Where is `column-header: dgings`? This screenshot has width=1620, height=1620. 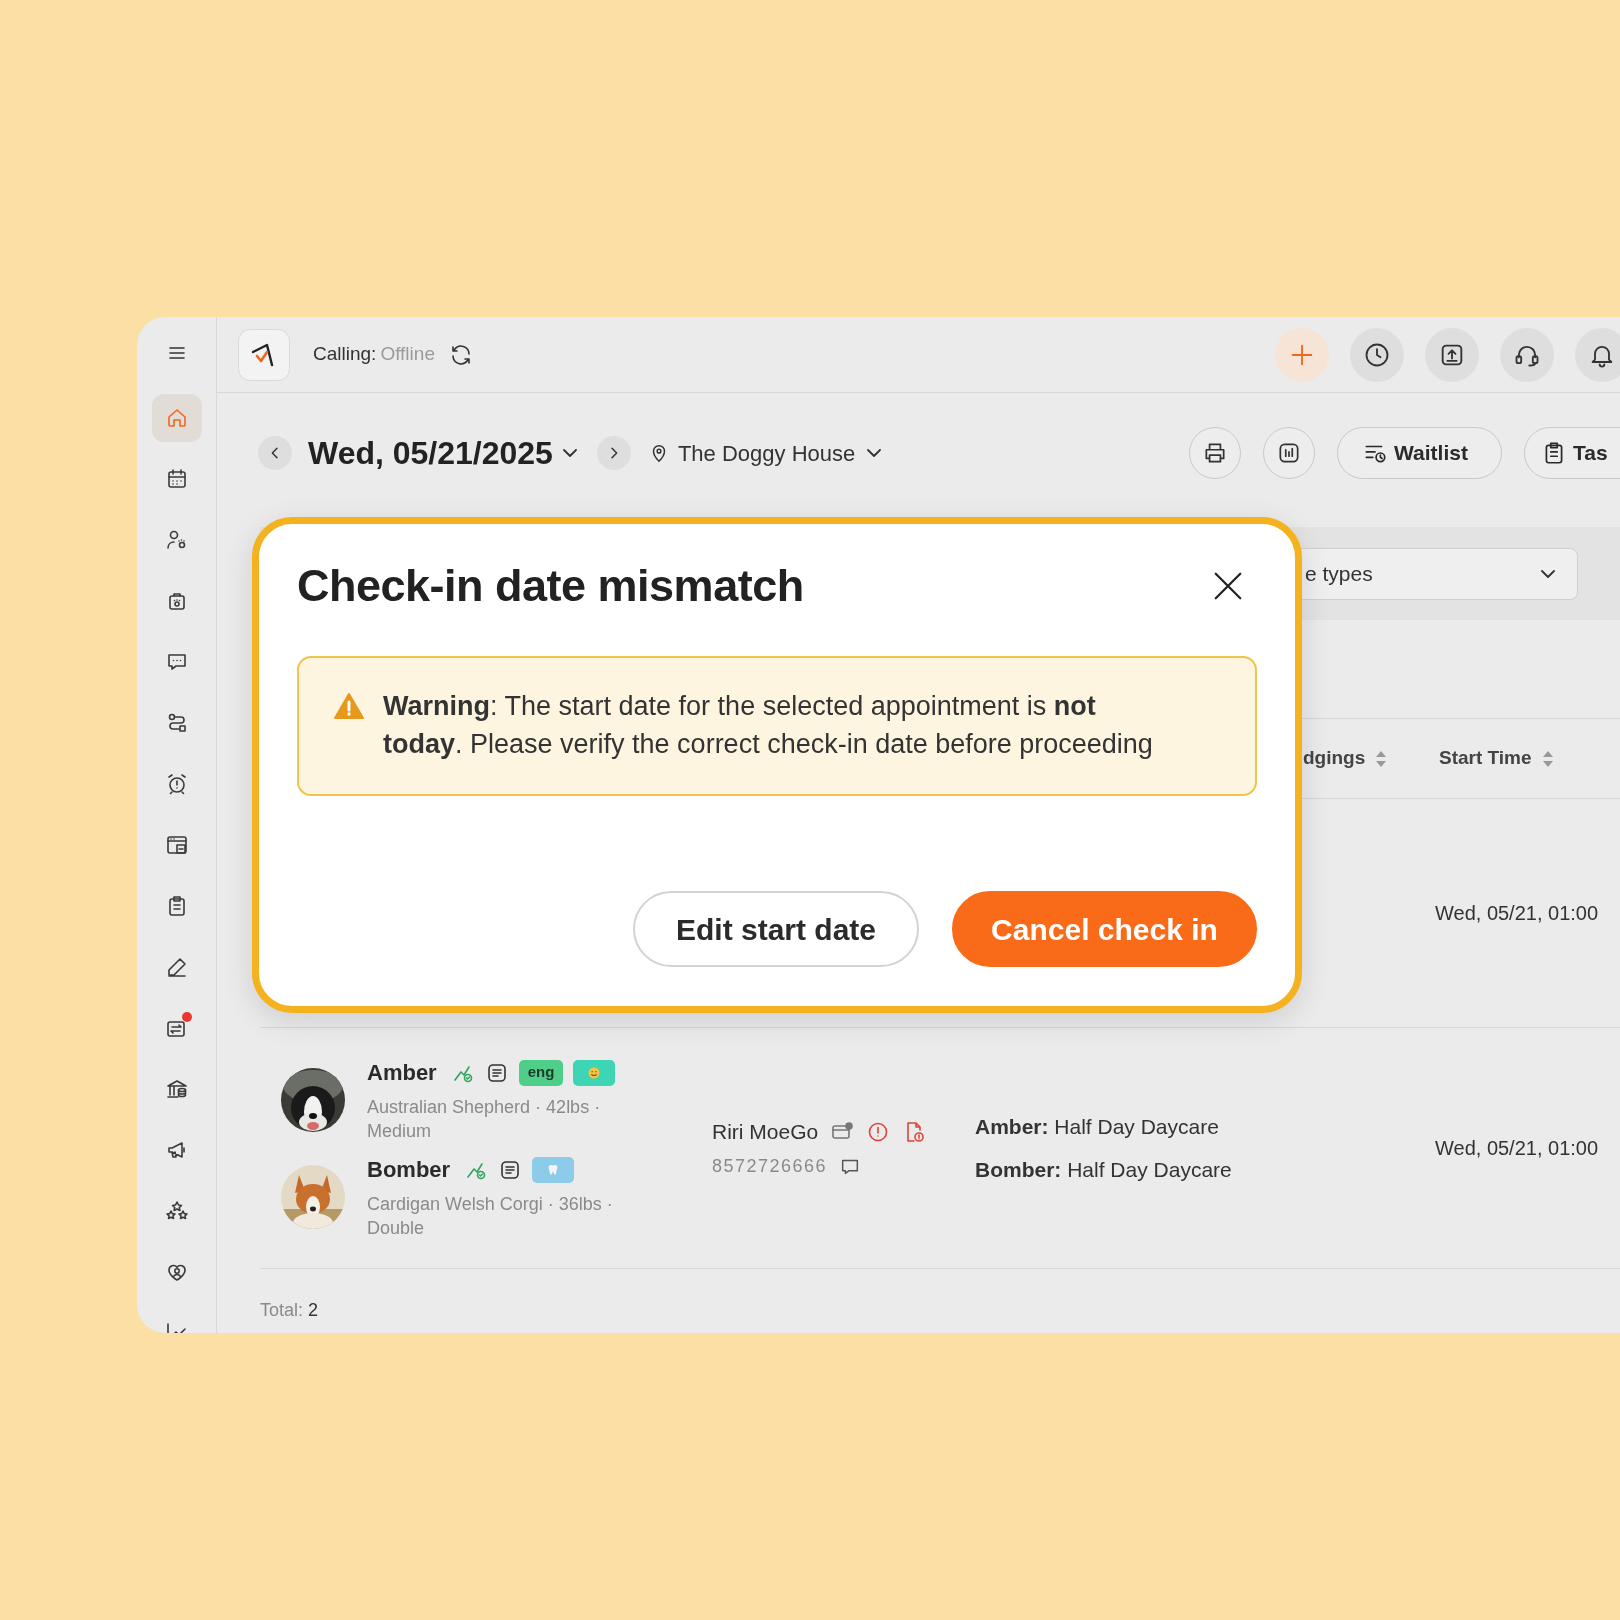 column-header: dgings is located at coordinates (1334, 758).